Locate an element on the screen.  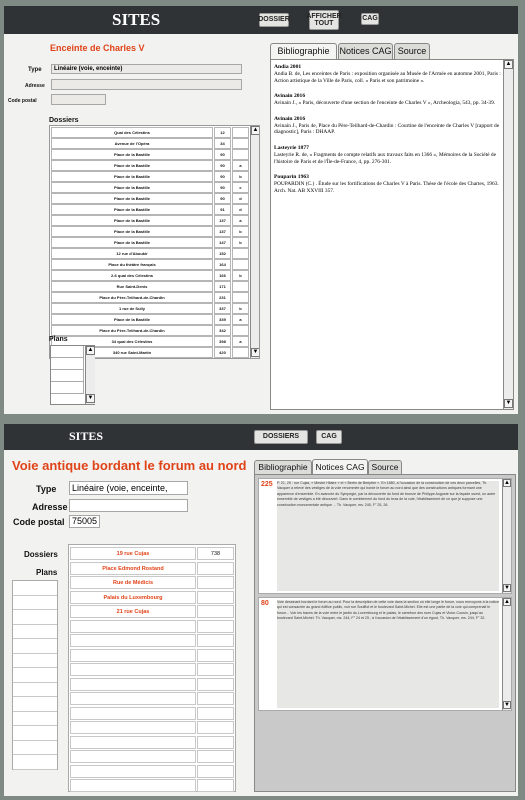
dossier-row: Place de la Bastille 137 b is located at coordinates (150, 231).